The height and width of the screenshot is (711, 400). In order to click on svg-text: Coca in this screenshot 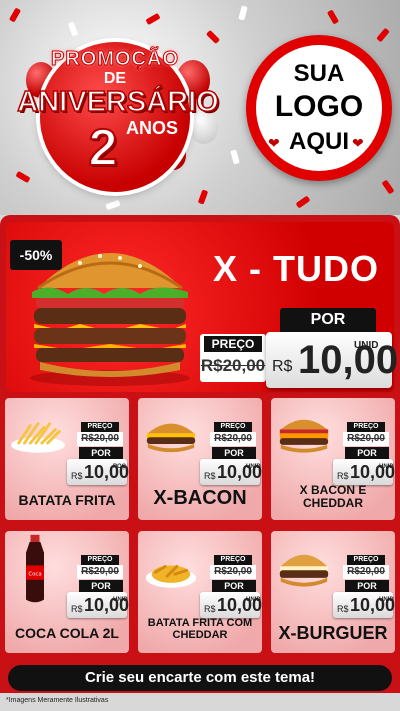, I will do `click(34, 574)`.